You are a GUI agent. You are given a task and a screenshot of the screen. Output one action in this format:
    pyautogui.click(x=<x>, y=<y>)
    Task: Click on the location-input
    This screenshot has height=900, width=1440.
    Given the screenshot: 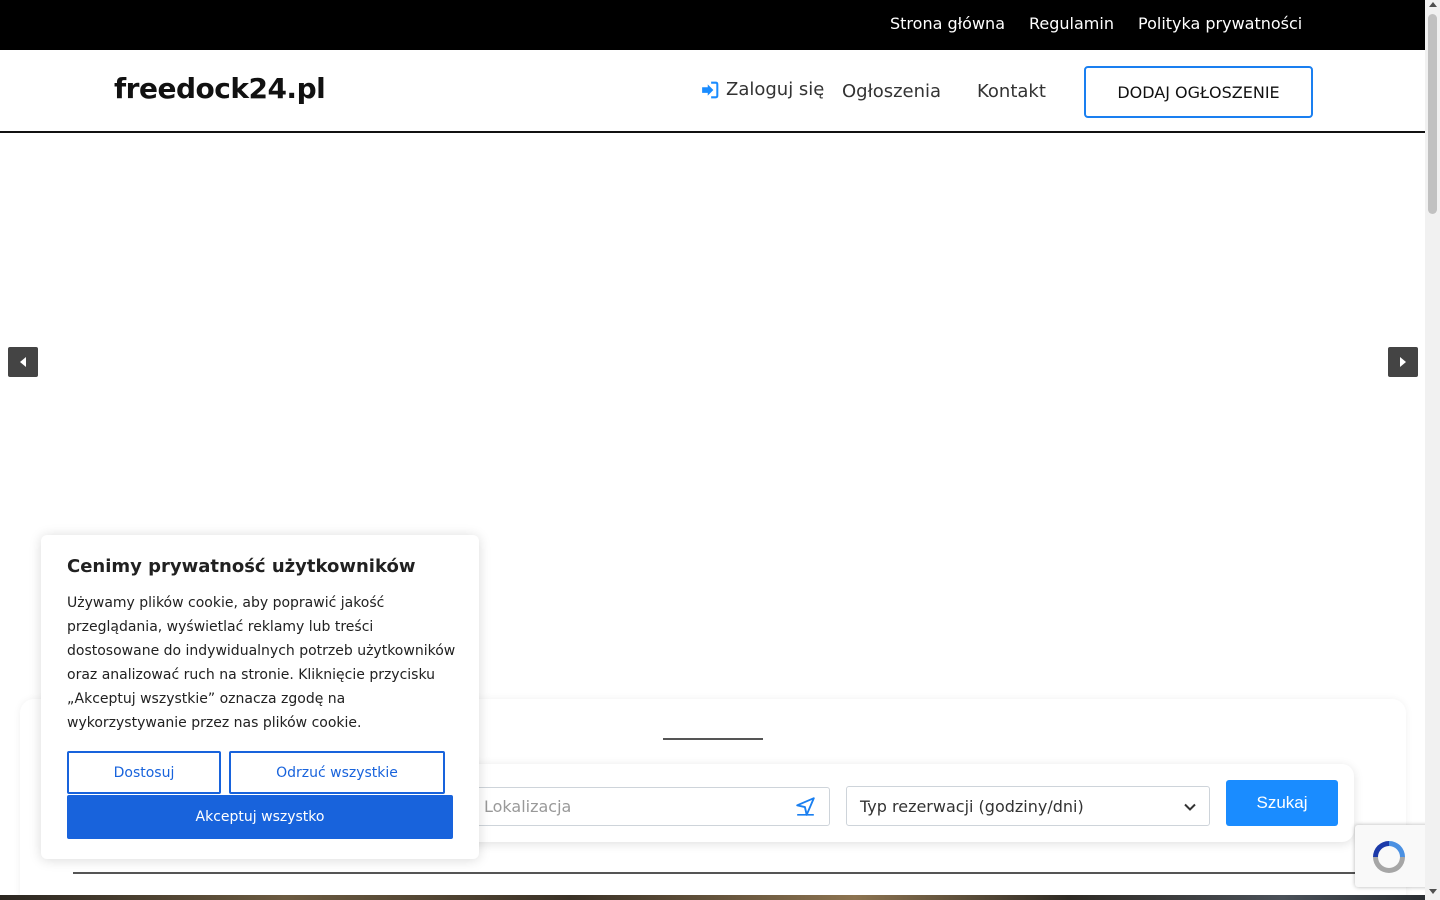 What is the action you would take?
    pyautogui.click(x=650, y=806)
    